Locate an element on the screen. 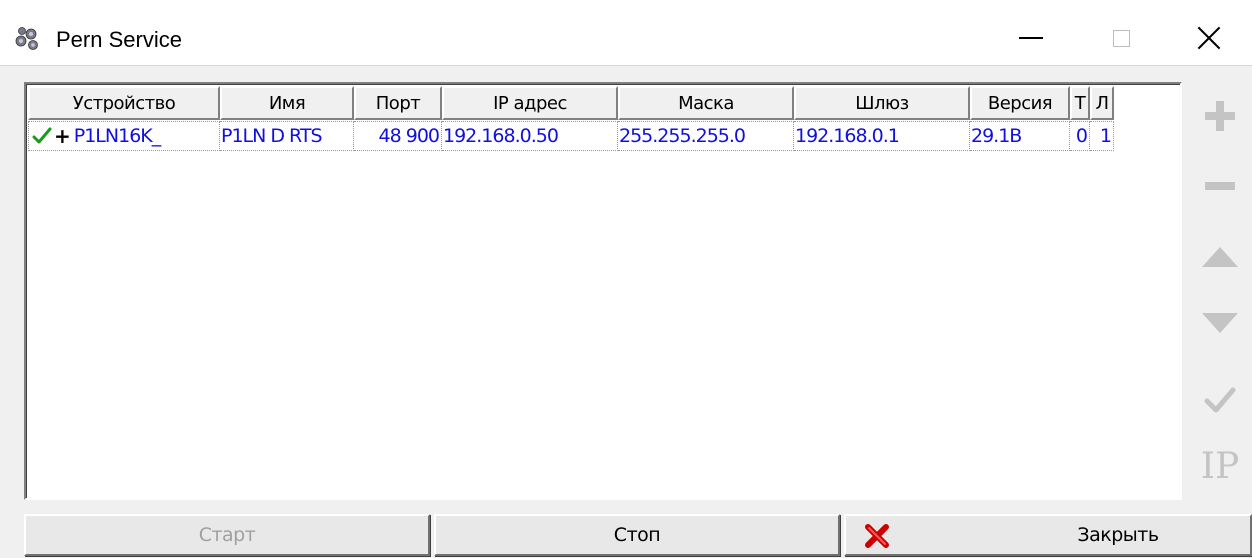  close-icon is located at coordinates (1209, 38).